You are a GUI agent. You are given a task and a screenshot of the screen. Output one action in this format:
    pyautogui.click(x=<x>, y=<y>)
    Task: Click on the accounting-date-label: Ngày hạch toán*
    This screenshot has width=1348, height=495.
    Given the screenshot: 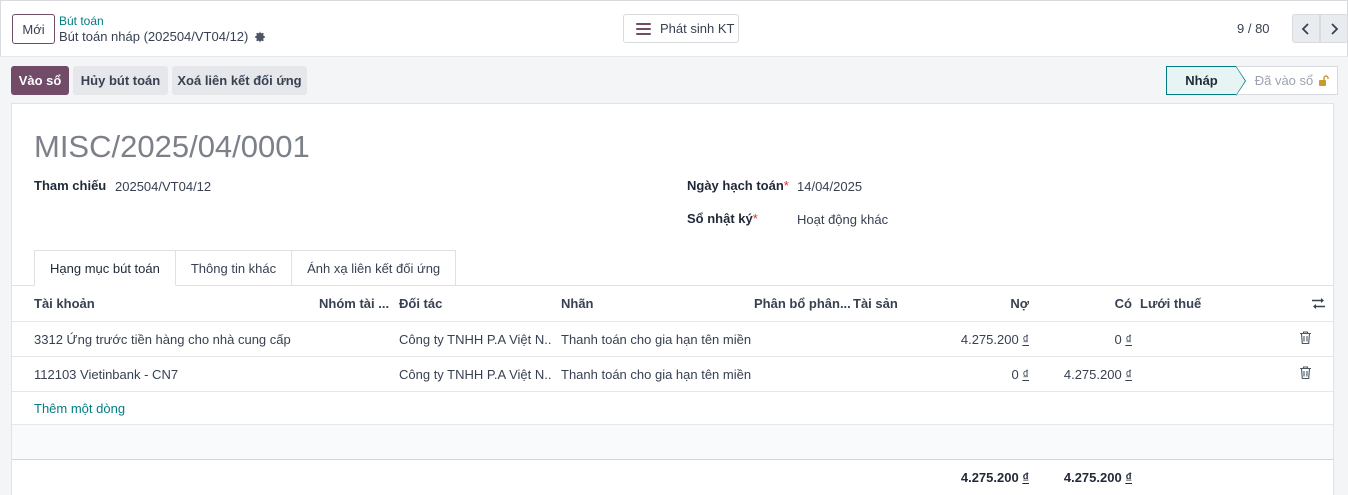 What is the action you would take?
    pyautogui.click(x=738, y=185)
    